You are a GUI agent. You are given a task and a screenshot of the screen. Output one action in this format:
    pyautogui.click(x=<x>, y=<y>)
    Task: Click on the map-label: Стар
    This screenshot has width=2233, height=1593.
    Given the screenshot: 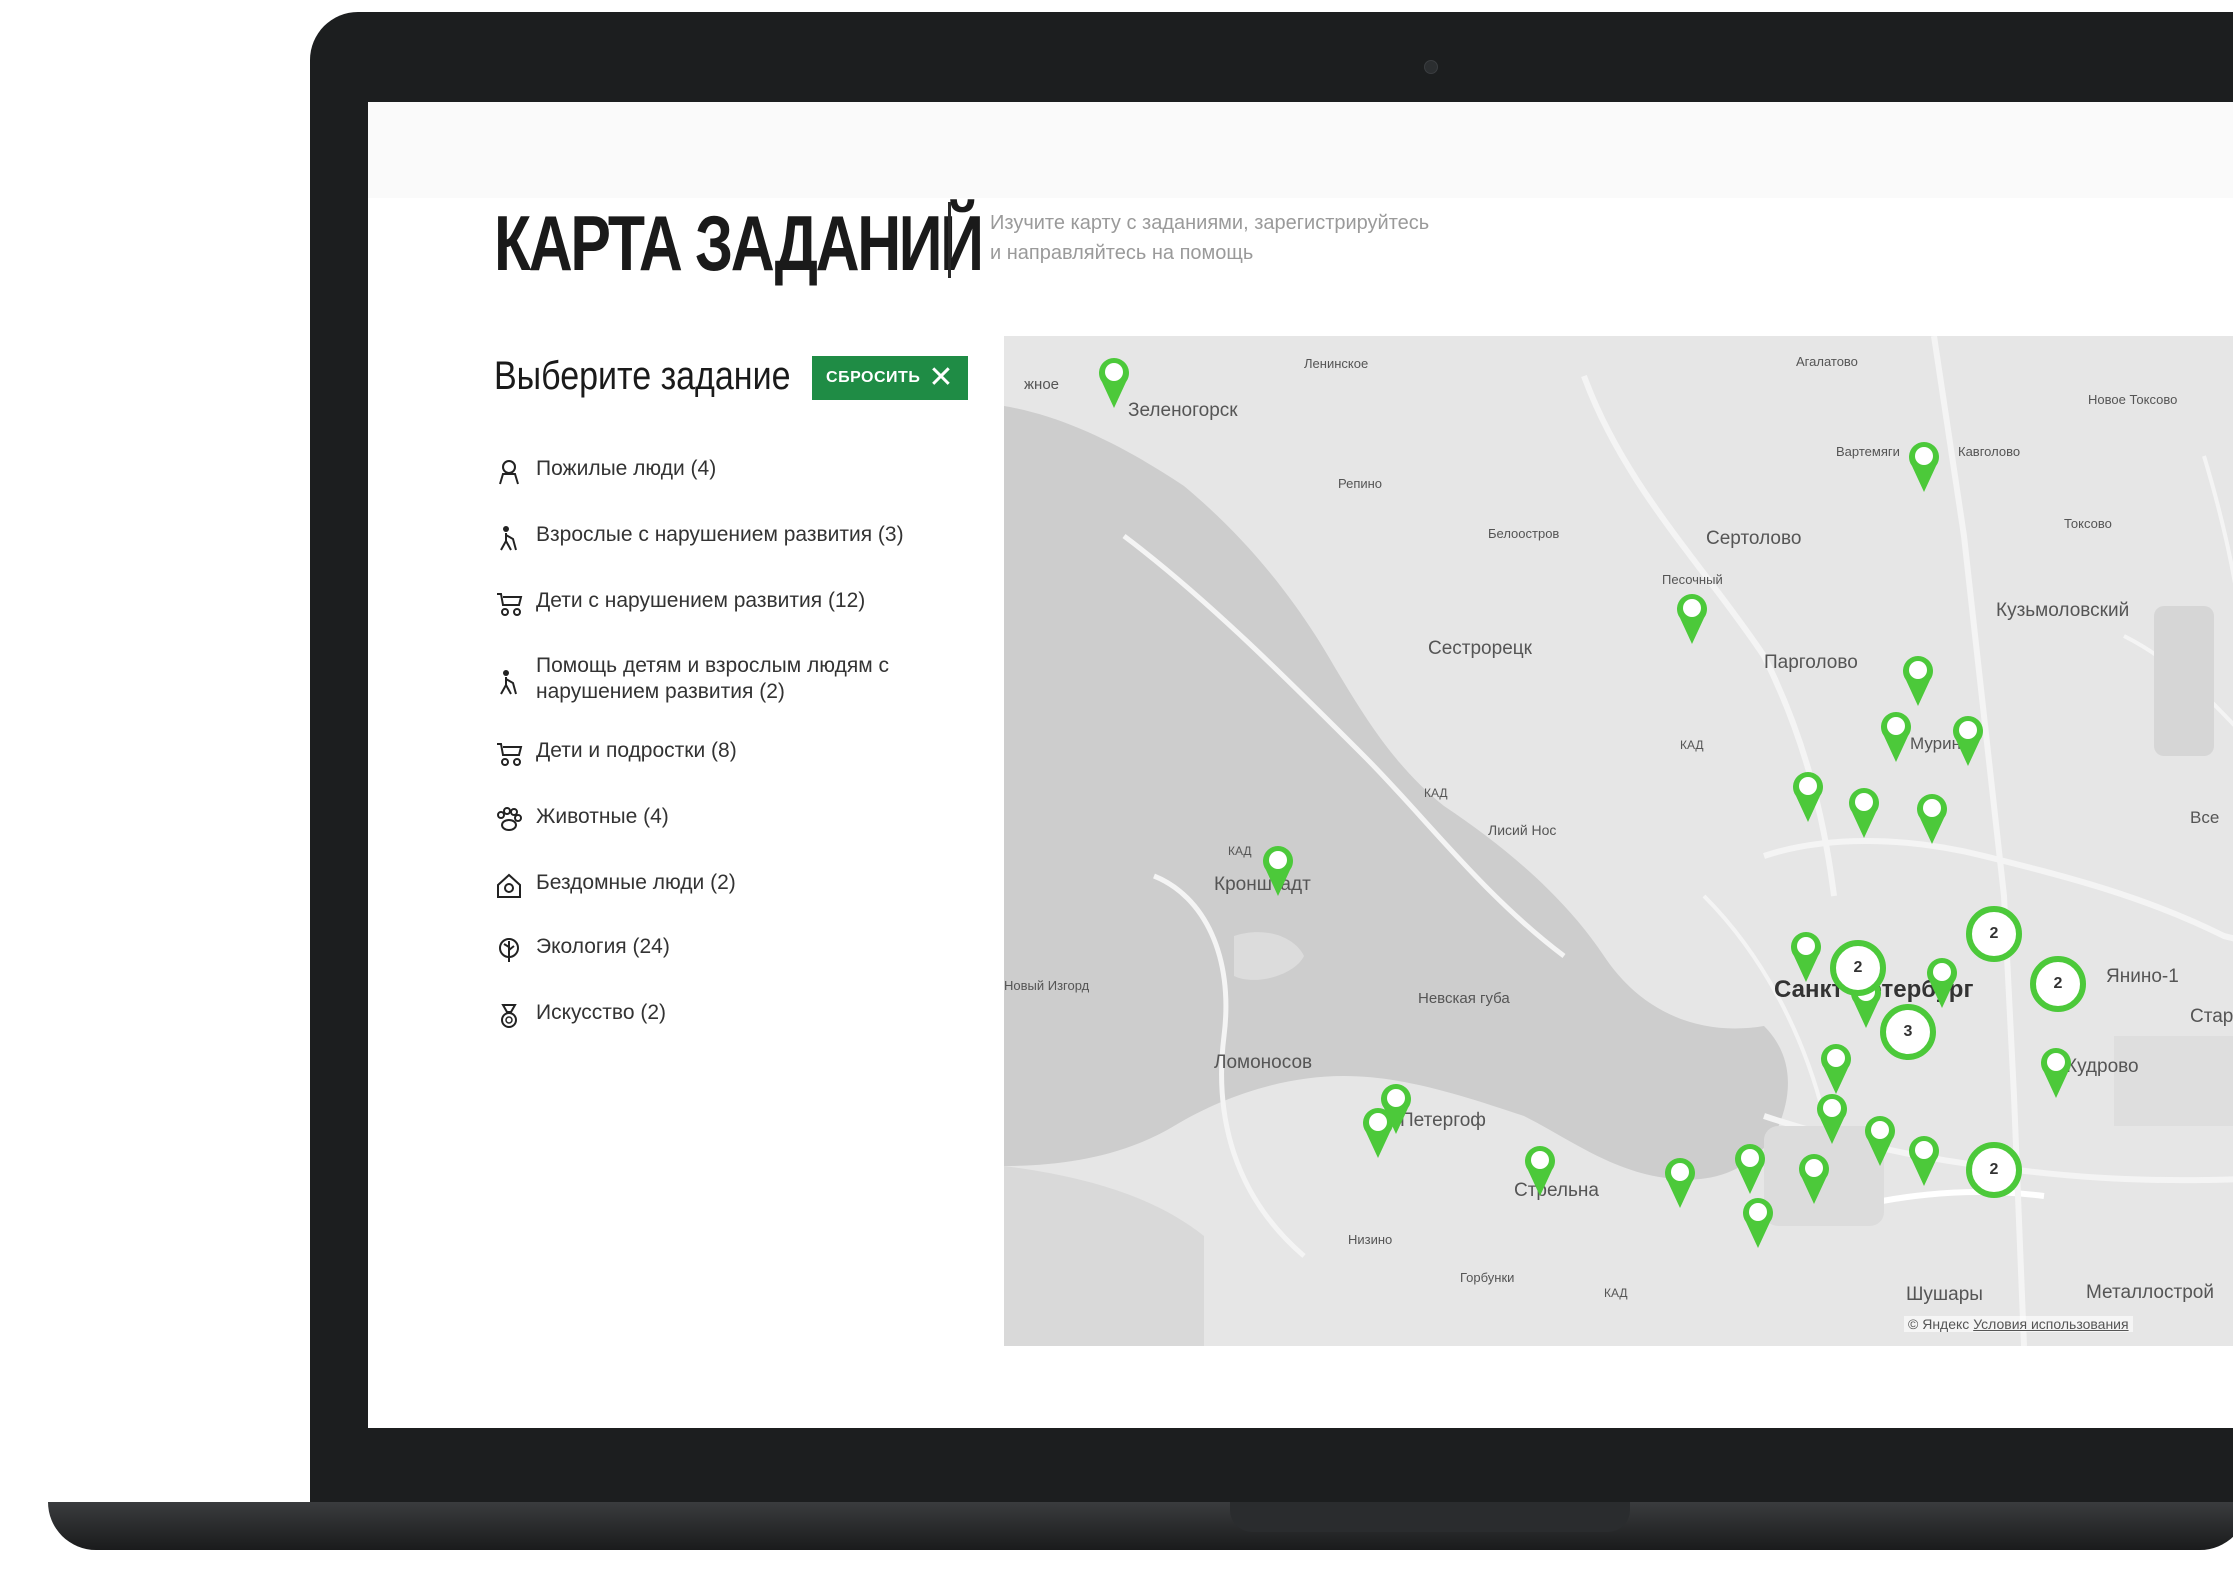 What is the action you would take?
    pyautogui.click(x=2211, y=1016)
    